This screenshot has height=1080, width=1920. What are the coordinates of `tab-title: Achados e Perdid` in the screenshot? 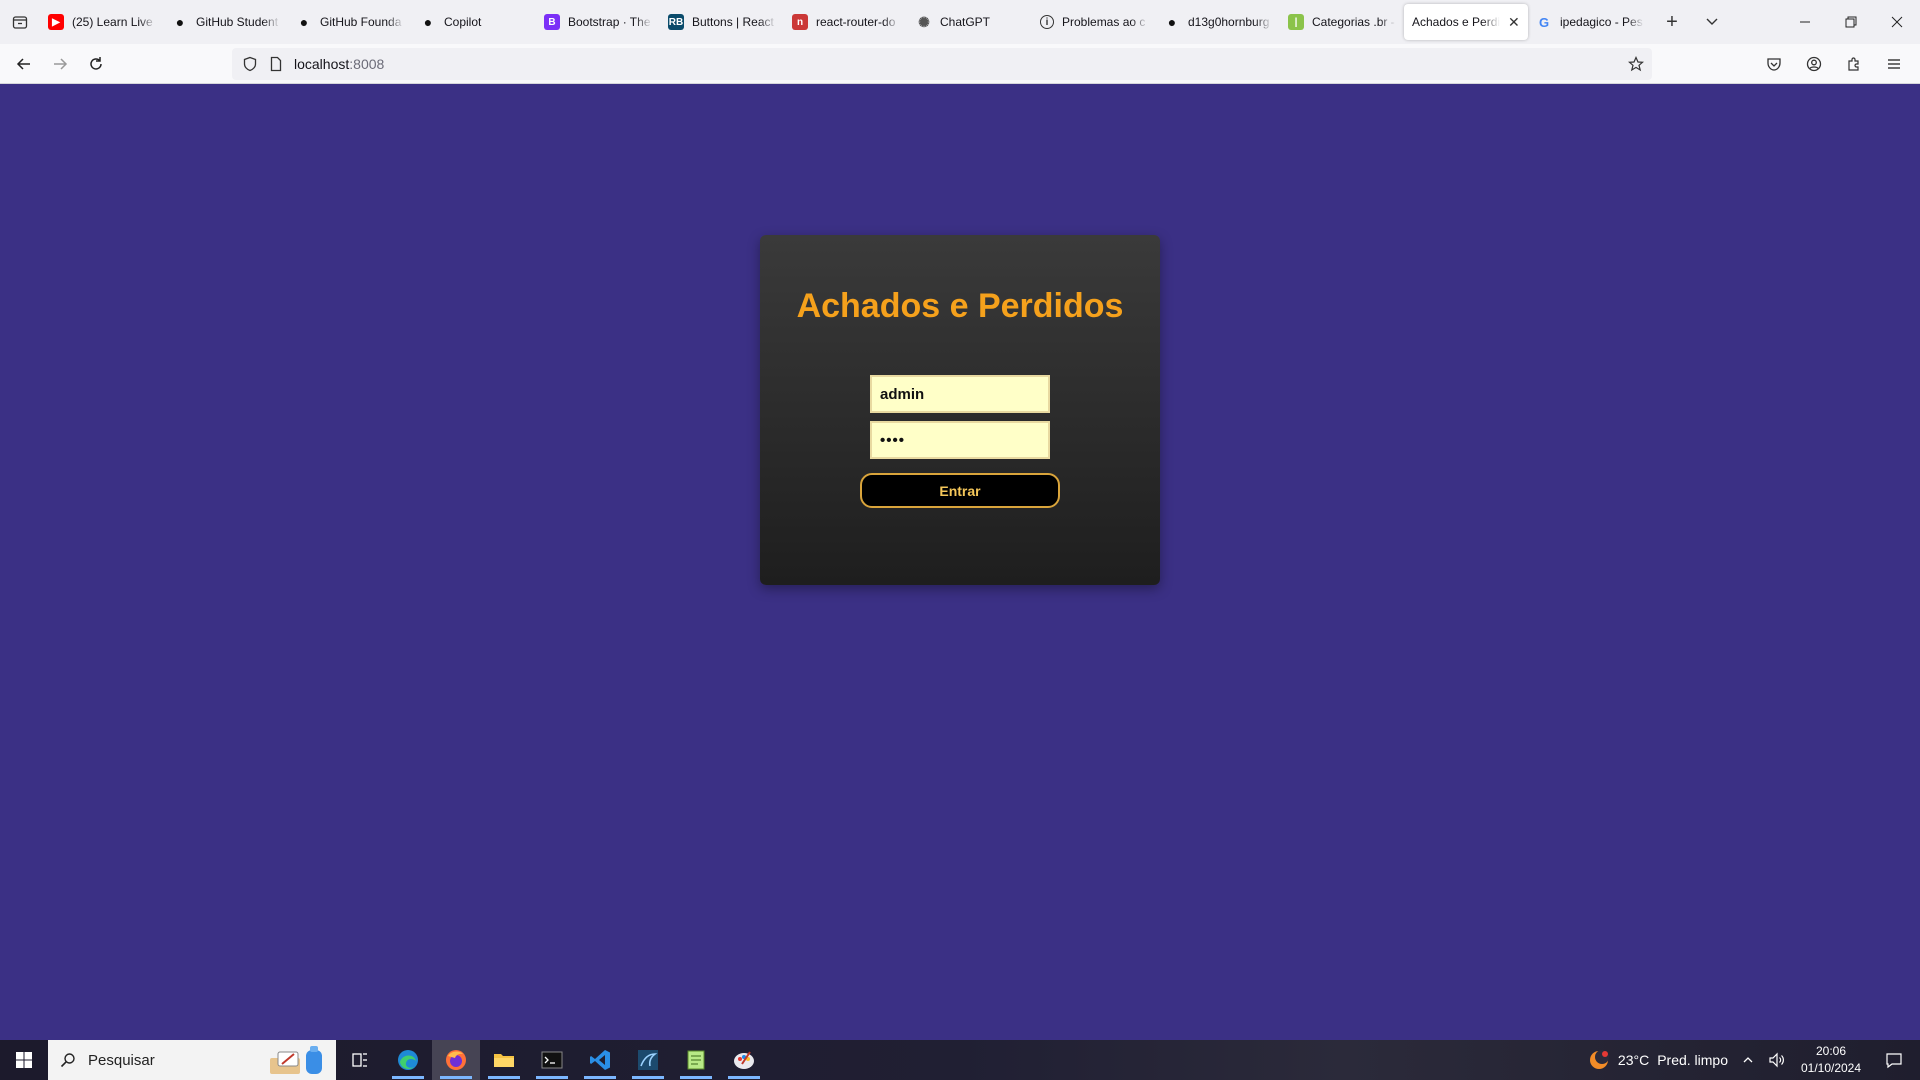 It's located at (1456, 22).